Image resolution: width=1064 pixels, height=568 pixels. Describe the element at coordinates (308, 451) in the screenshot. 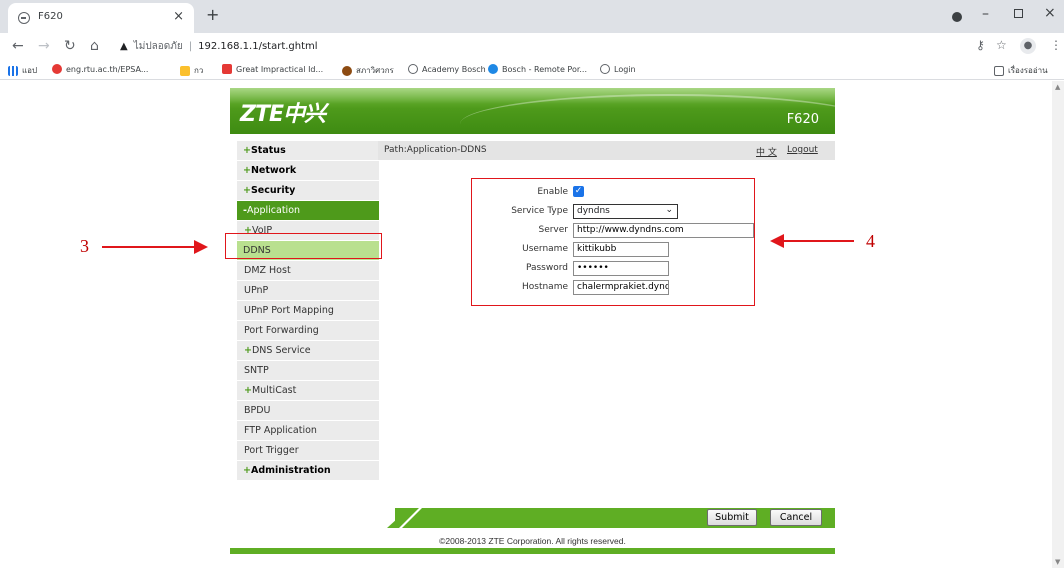

I see `sidebar-item-port-trigger: Port Trigger` at that location.